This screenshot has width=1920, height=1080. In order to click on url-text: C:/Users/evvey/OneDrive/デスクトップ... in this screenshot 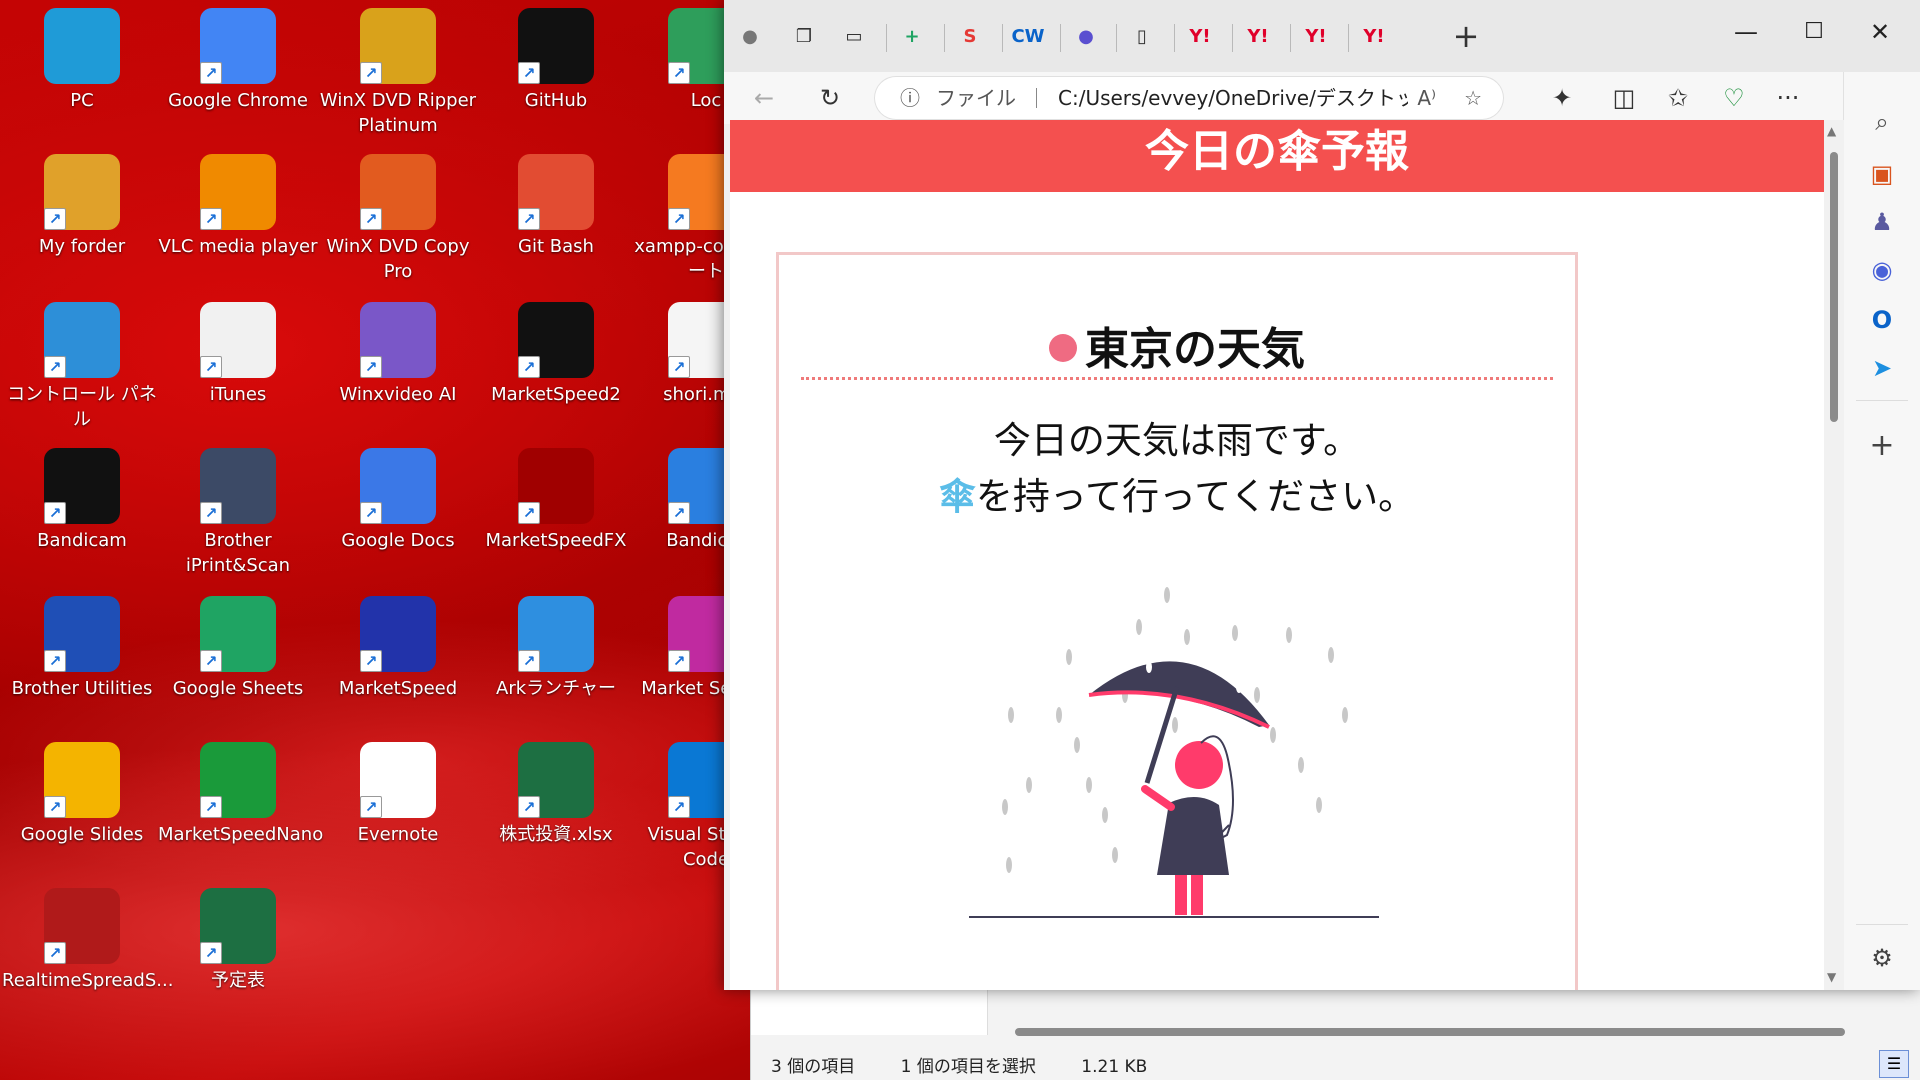, I will do `click(1233, 98)`.